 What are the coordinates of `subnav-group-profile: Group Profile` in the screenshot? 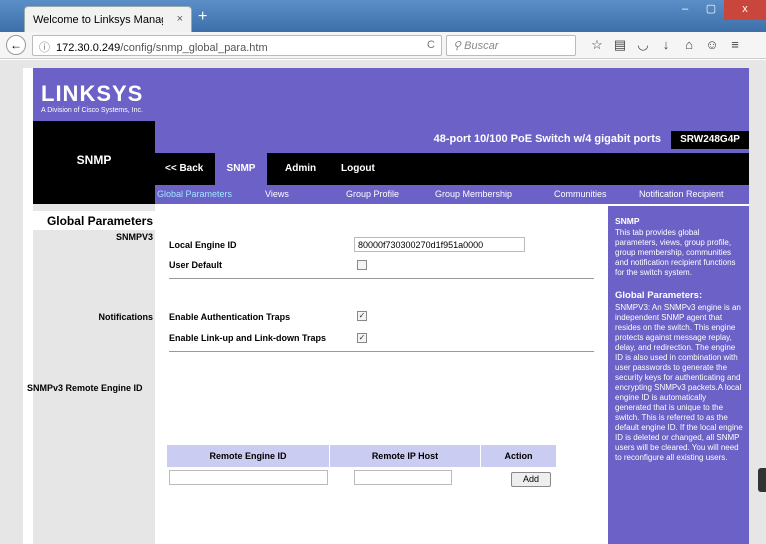 It's located at (372, 194).